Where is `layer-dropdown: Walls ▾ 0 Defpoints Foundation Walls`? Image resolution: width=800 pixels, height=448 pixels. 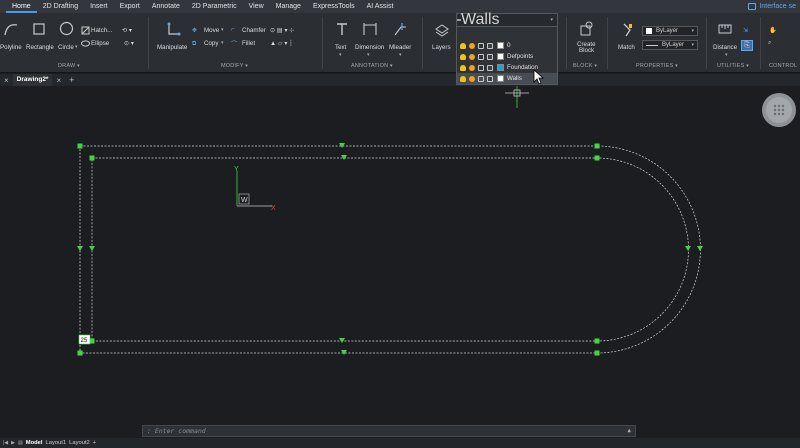
layer-dropdown: Walls ▾ 0 Defpoints Foundation Walls is located at coordinates (507, 48).